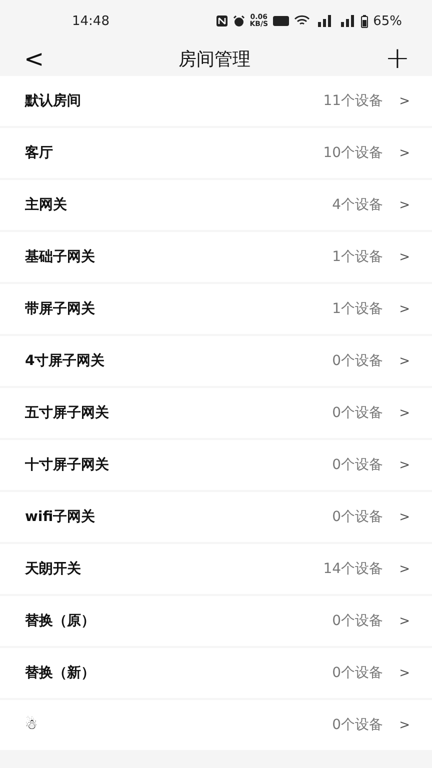 The height and width of the screenshot is (768, 432). Describe the element at coordinates (364, 21) in the screenshot. I see `battery-icon` at that location.